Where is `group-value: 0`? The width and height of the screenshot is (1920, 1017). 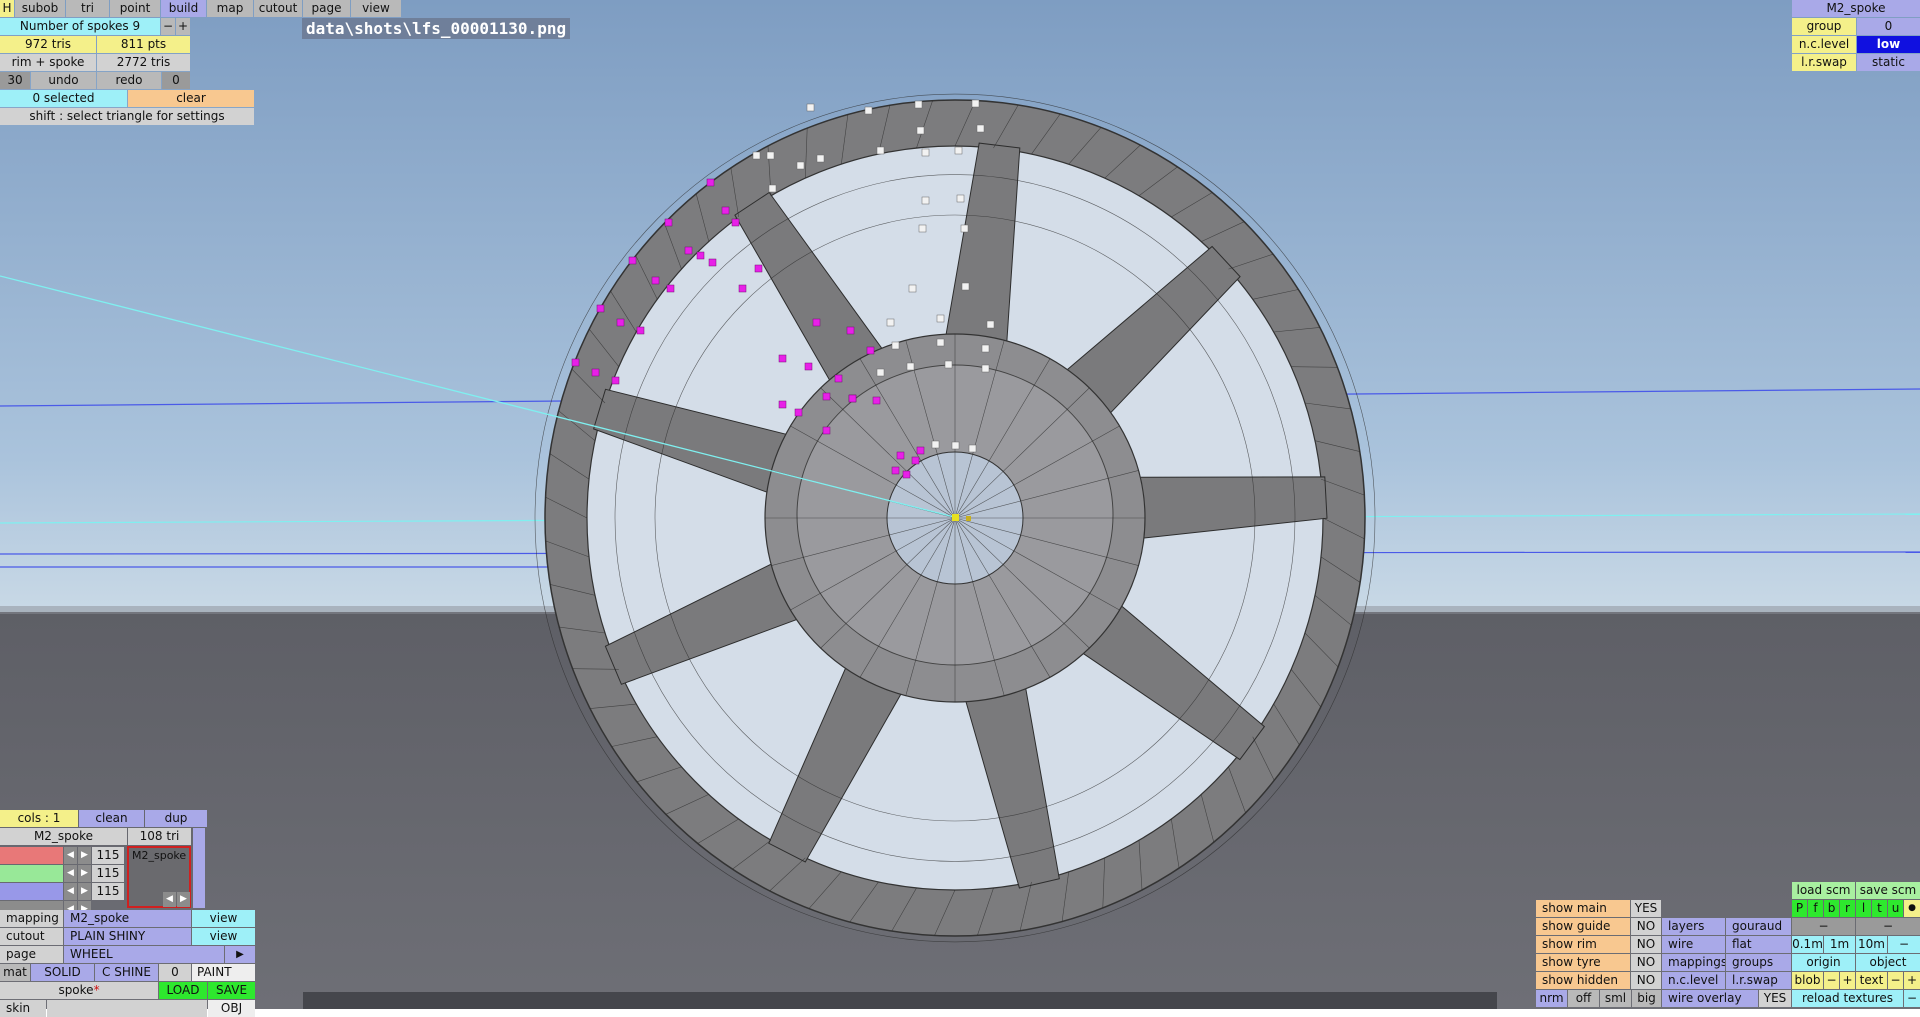 group-value: 0 is located at coordinates (1888, 26).